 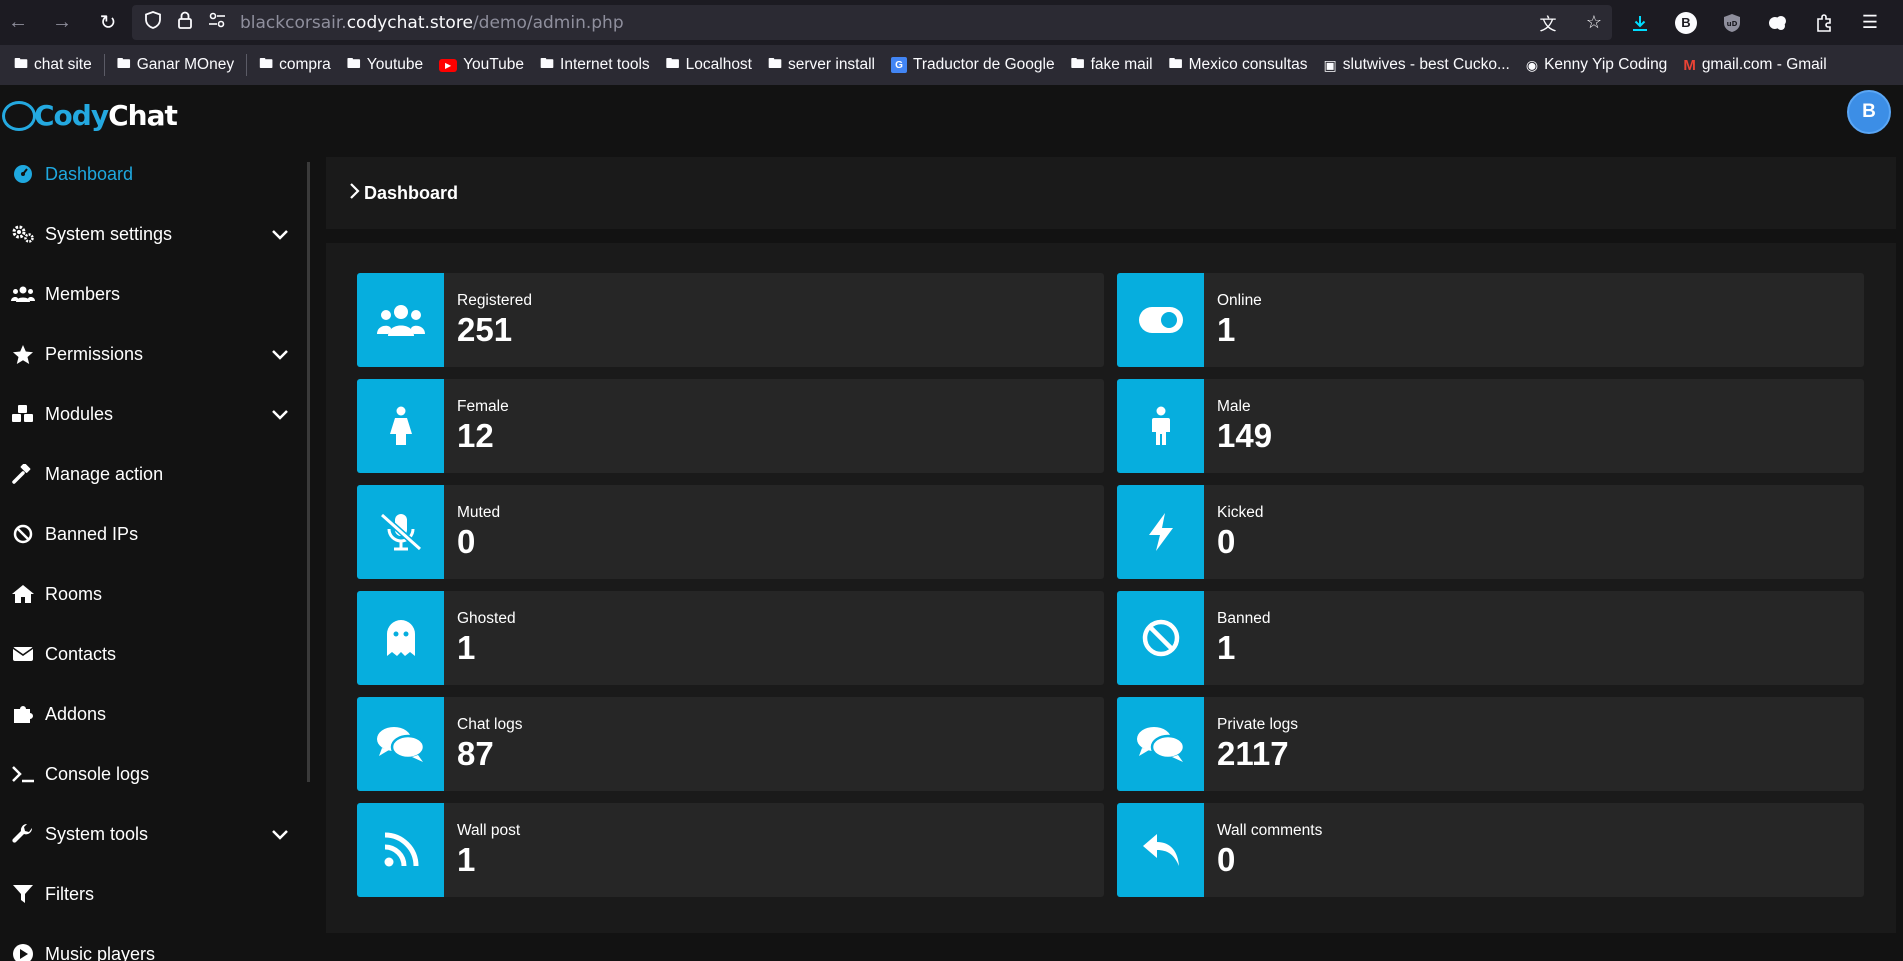 I want to click on stat-label: Banned, so click(x=1244, y=618).